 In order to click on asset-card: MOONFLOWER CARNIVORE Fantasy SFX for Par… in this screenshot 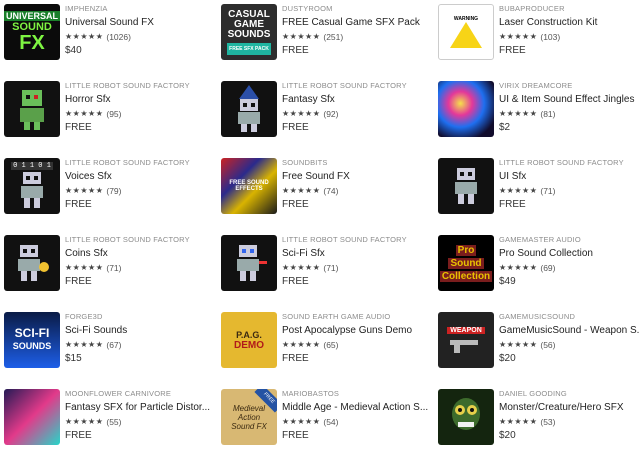, I will do `click(105, 424)`.